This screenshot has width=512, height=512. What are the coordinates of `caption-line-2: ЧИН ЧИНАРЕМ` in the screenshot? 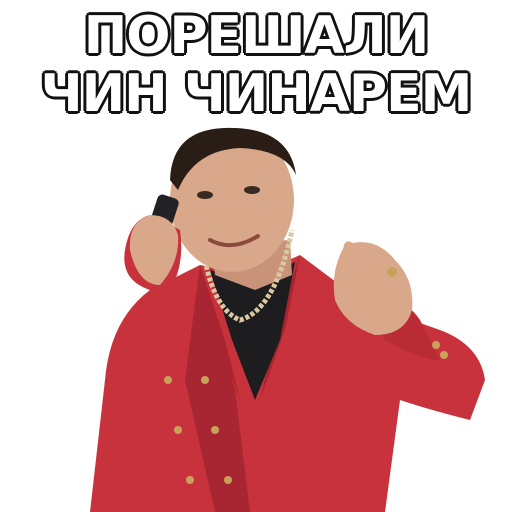 It's located at (256, 94).